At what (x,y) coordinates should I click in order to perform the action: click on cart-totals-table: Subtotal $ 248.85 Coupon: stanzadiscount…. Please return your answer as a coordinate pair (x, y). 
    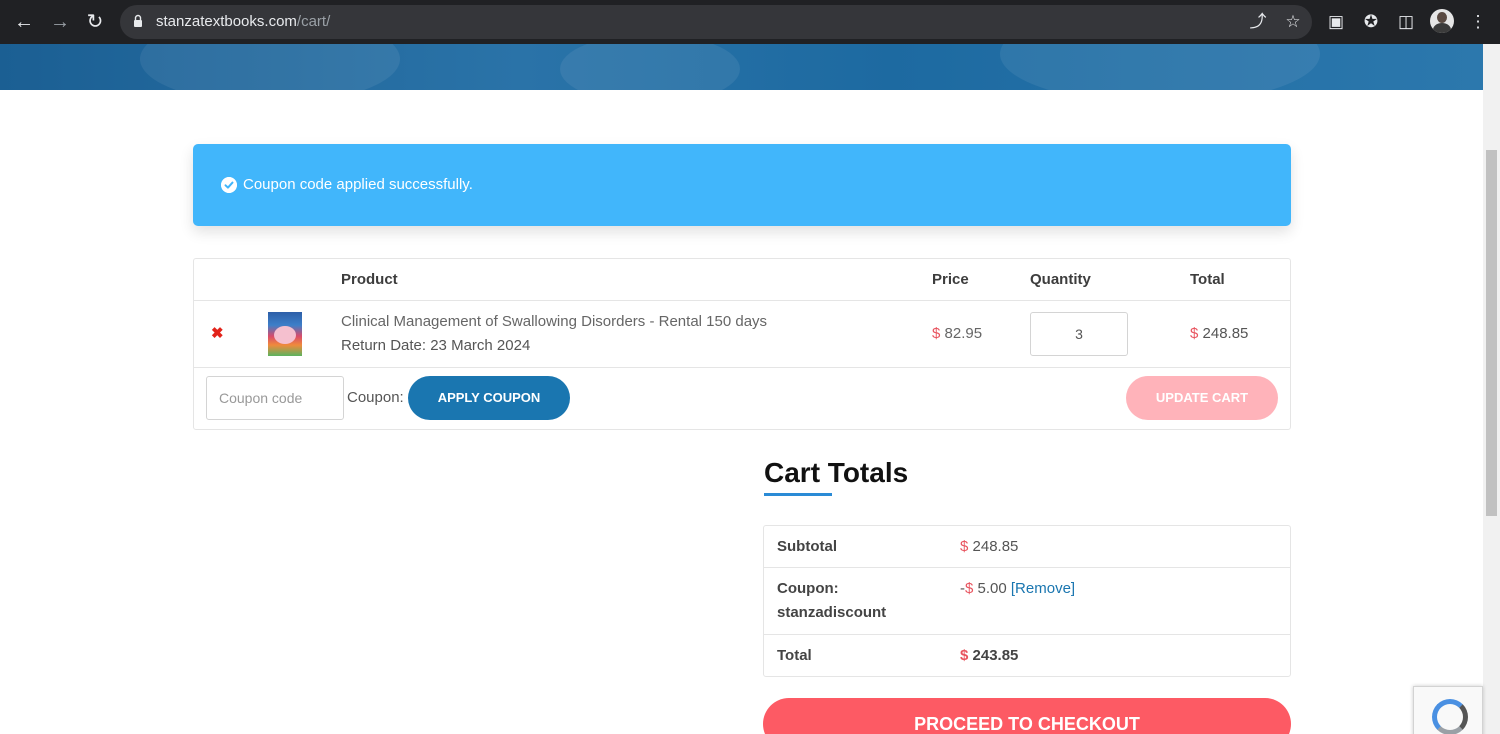
    Looking at the image, I should click on (1027, 601).